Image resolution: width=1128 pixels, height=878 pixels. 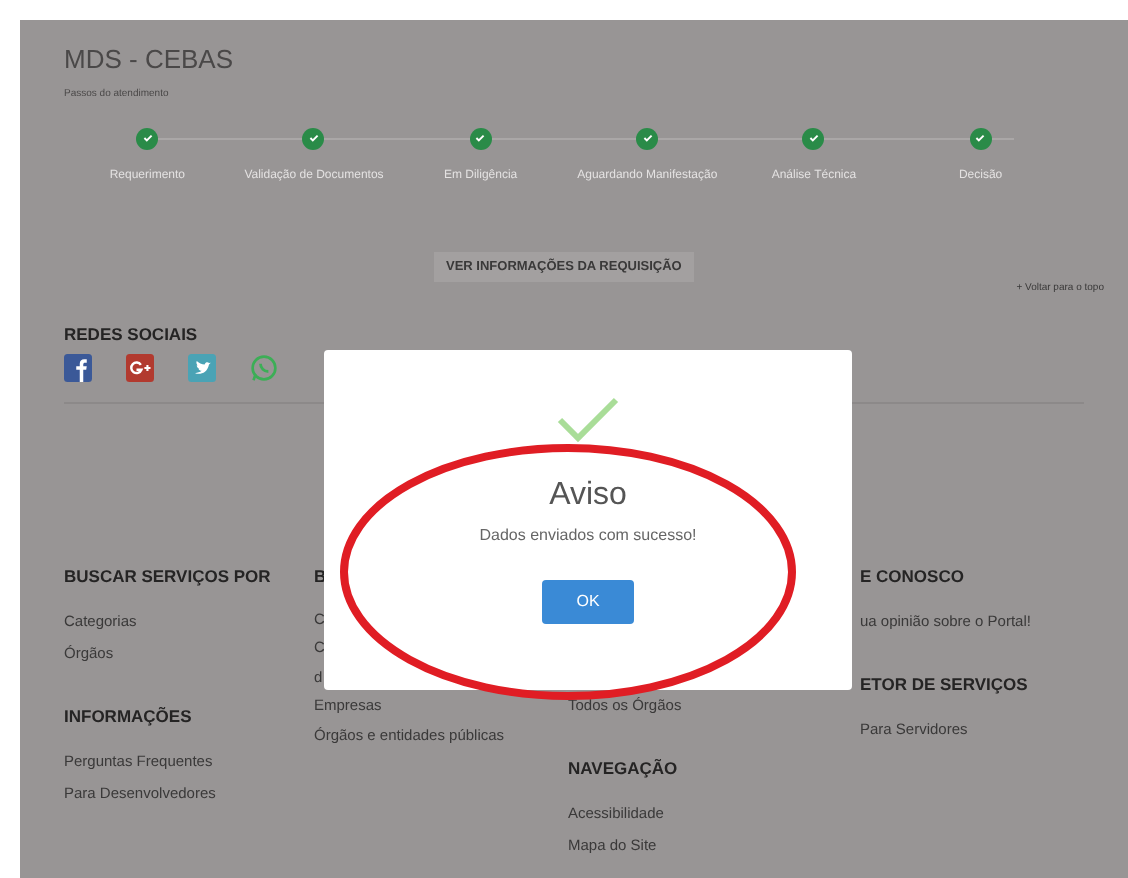 What do you see at coordinates (912, 576) in the screenshot?
I see `footer-heading: E CONOSCO` at bounding box center [912, 576].